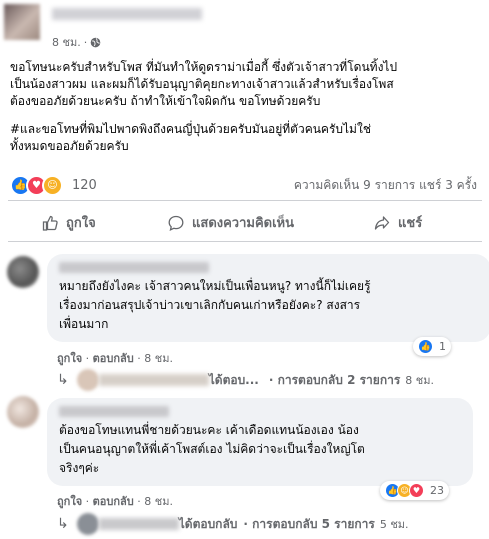  I want to click on love-reaction-icon: ♥, so click(416, 490).